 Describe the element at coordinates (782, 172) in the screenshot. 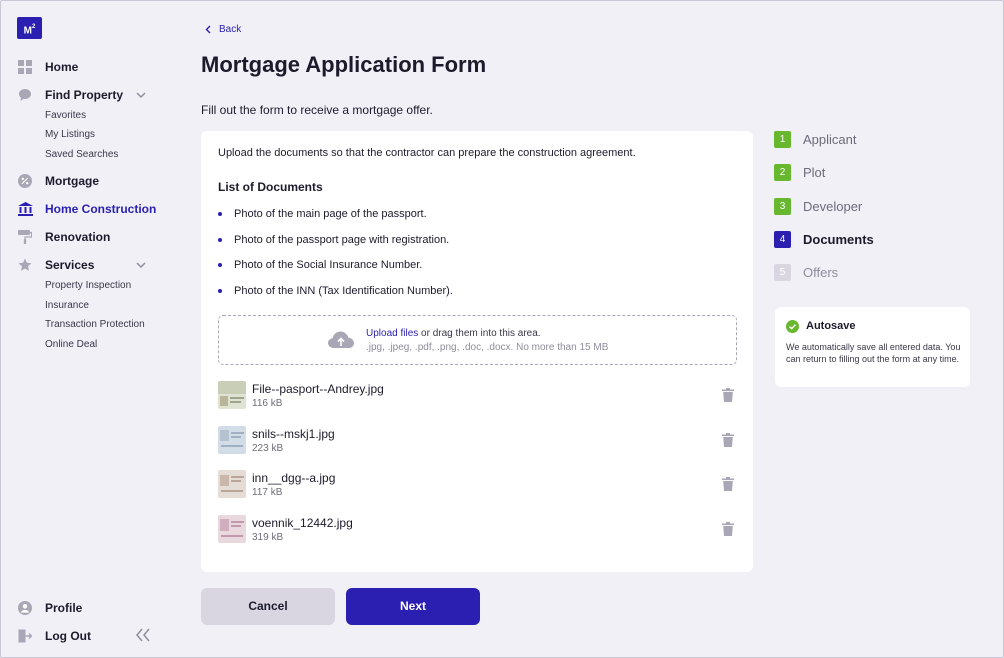

I see `step-number: 2` at that location.